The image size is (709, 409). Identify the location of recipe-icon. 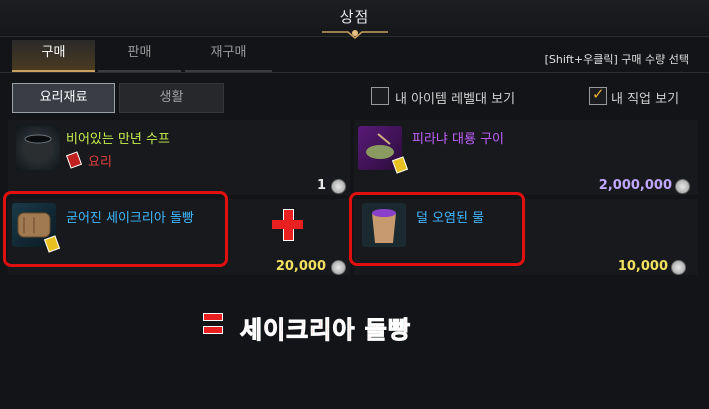
(74, 160).